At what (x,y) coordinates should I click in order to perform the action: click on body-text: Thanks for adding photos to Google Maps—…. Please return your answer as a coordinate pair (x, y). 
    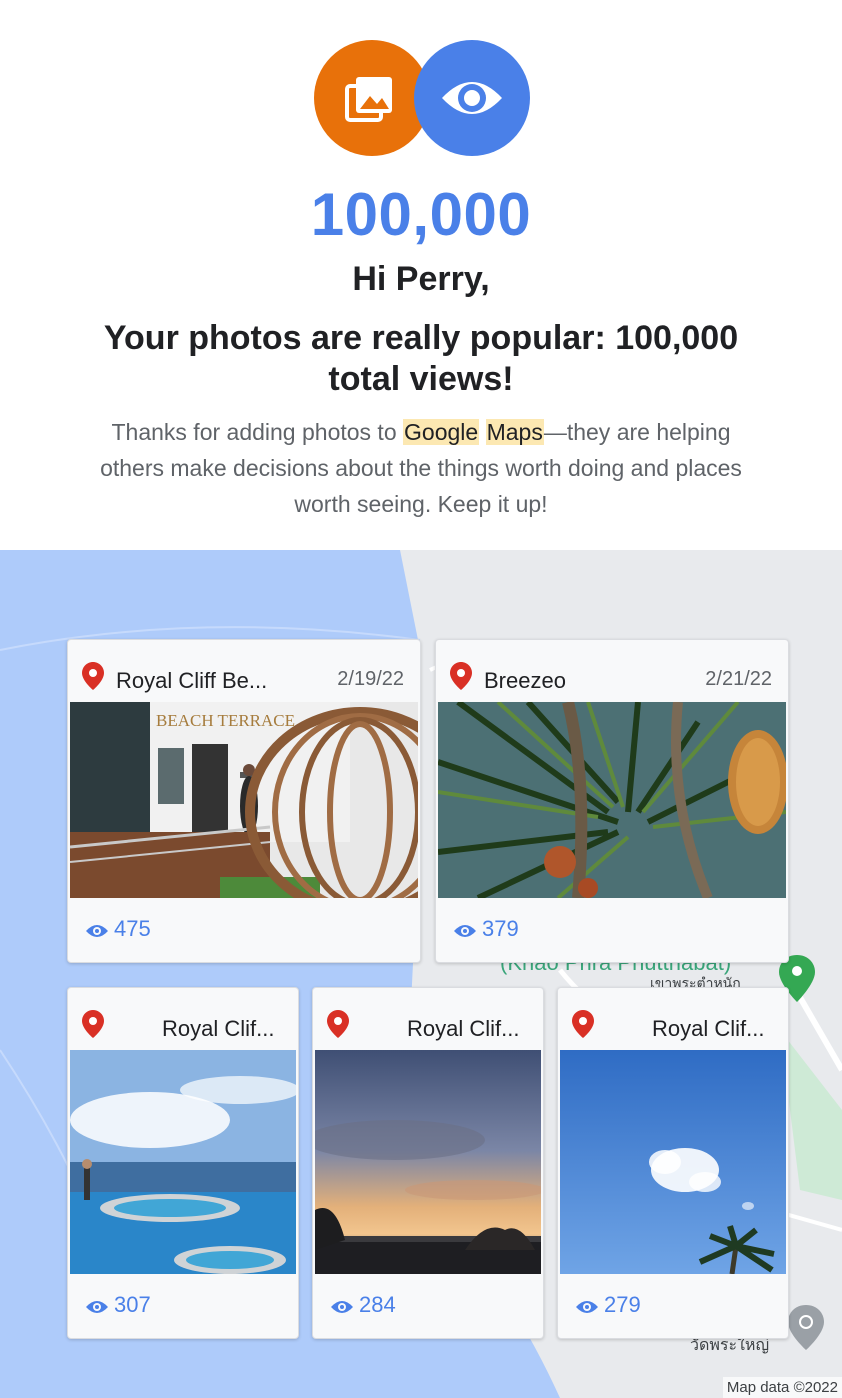
    Looking at the image, I should click on (421, 468).